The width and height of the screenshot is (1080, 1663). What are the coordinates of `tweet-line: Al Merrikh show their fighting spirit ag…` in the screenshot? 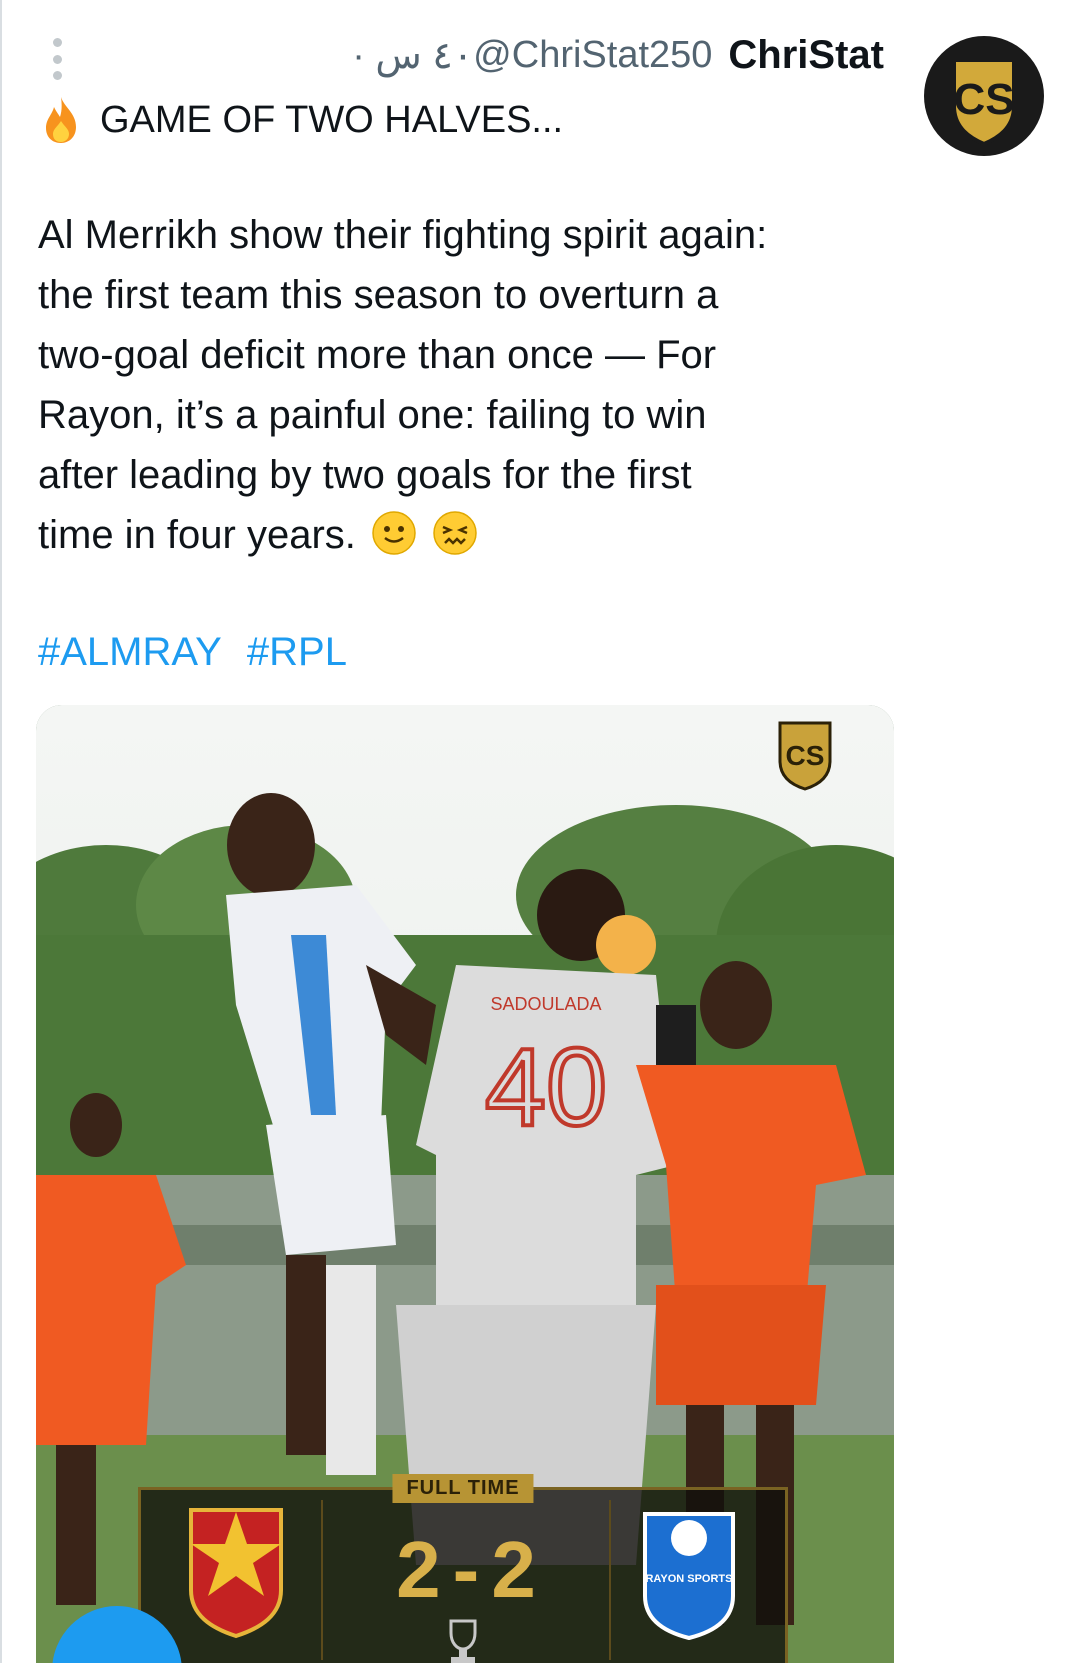 It's located at (403, 235).